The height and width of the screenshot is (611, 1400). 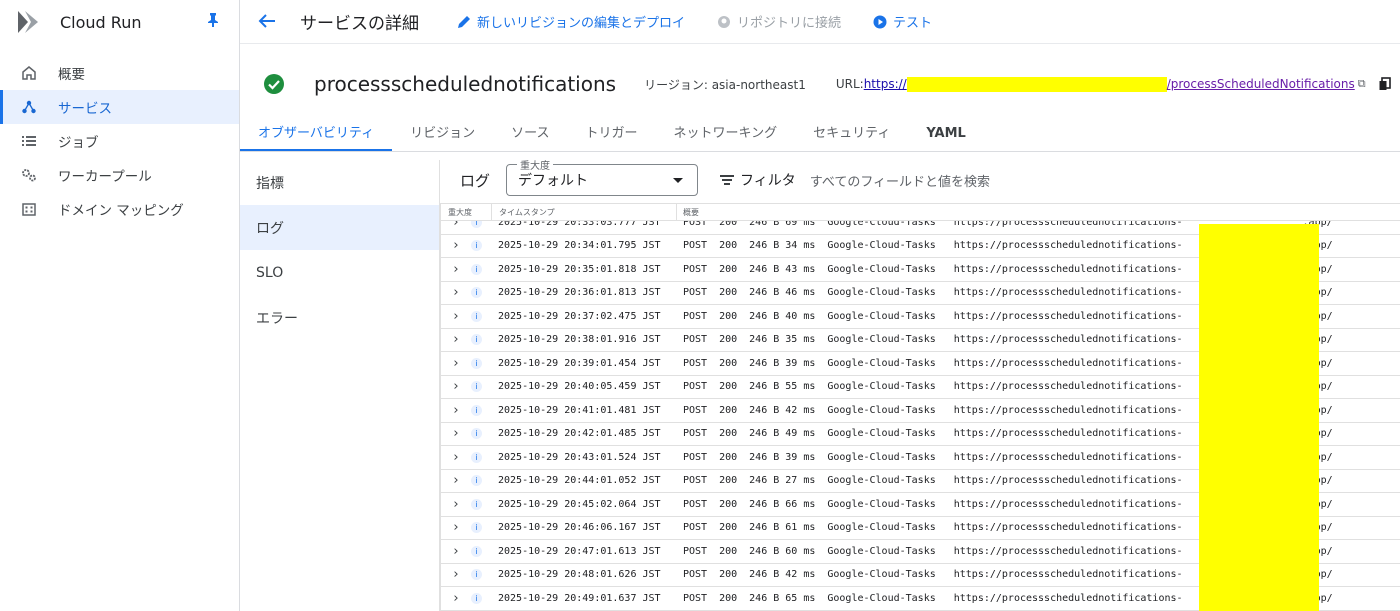 What do you see at coordinates (579, 528) in the screenshot?
I see `log-timestamp: 2025-10-29 20:46:06.167 JST` at bounding box center [579, 528].